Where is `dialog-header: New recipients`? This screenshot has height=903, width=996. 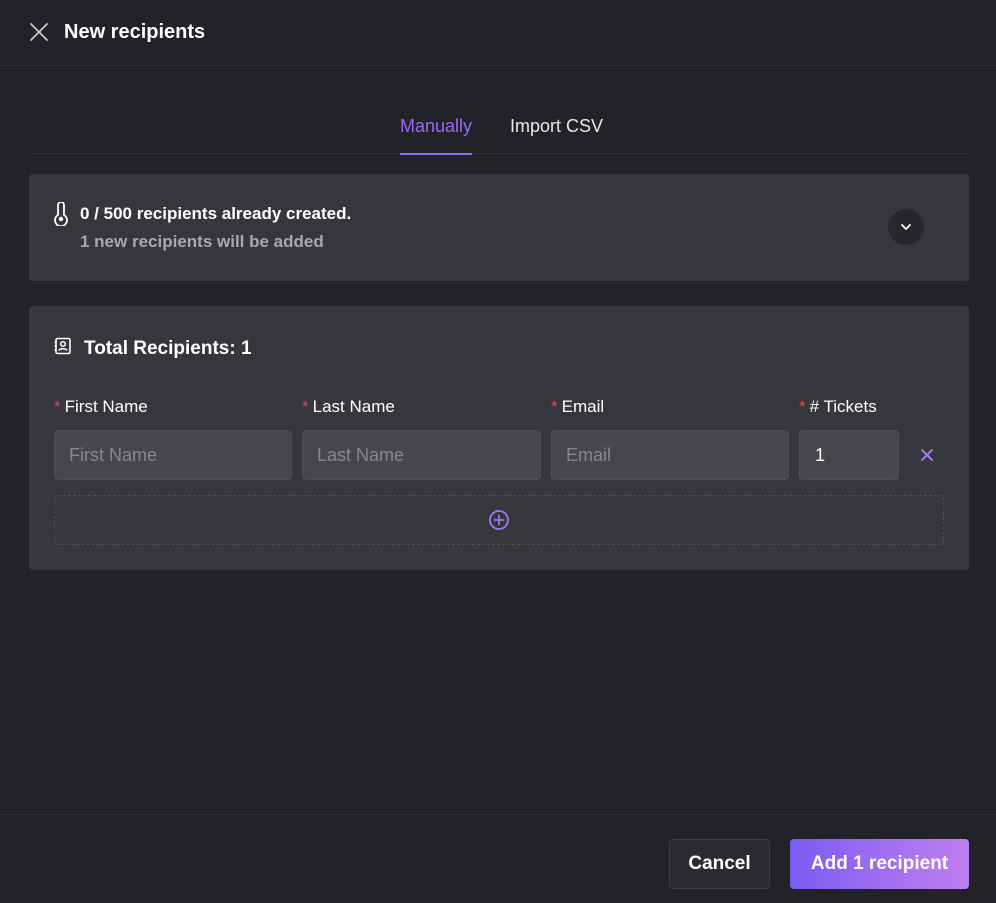 dialog-header: New recipients is located at coordinates (498, 33).